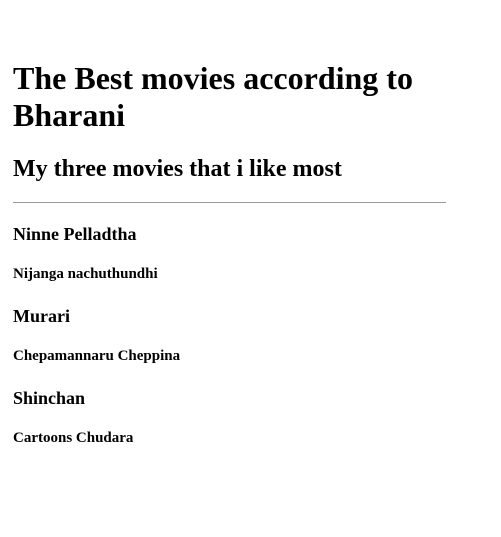 The image size is (501, 537). Describe the element at coordinates (97, 356) in the screenshot. I see `movie-comment: Chepamannaru Cheppina` at that location.